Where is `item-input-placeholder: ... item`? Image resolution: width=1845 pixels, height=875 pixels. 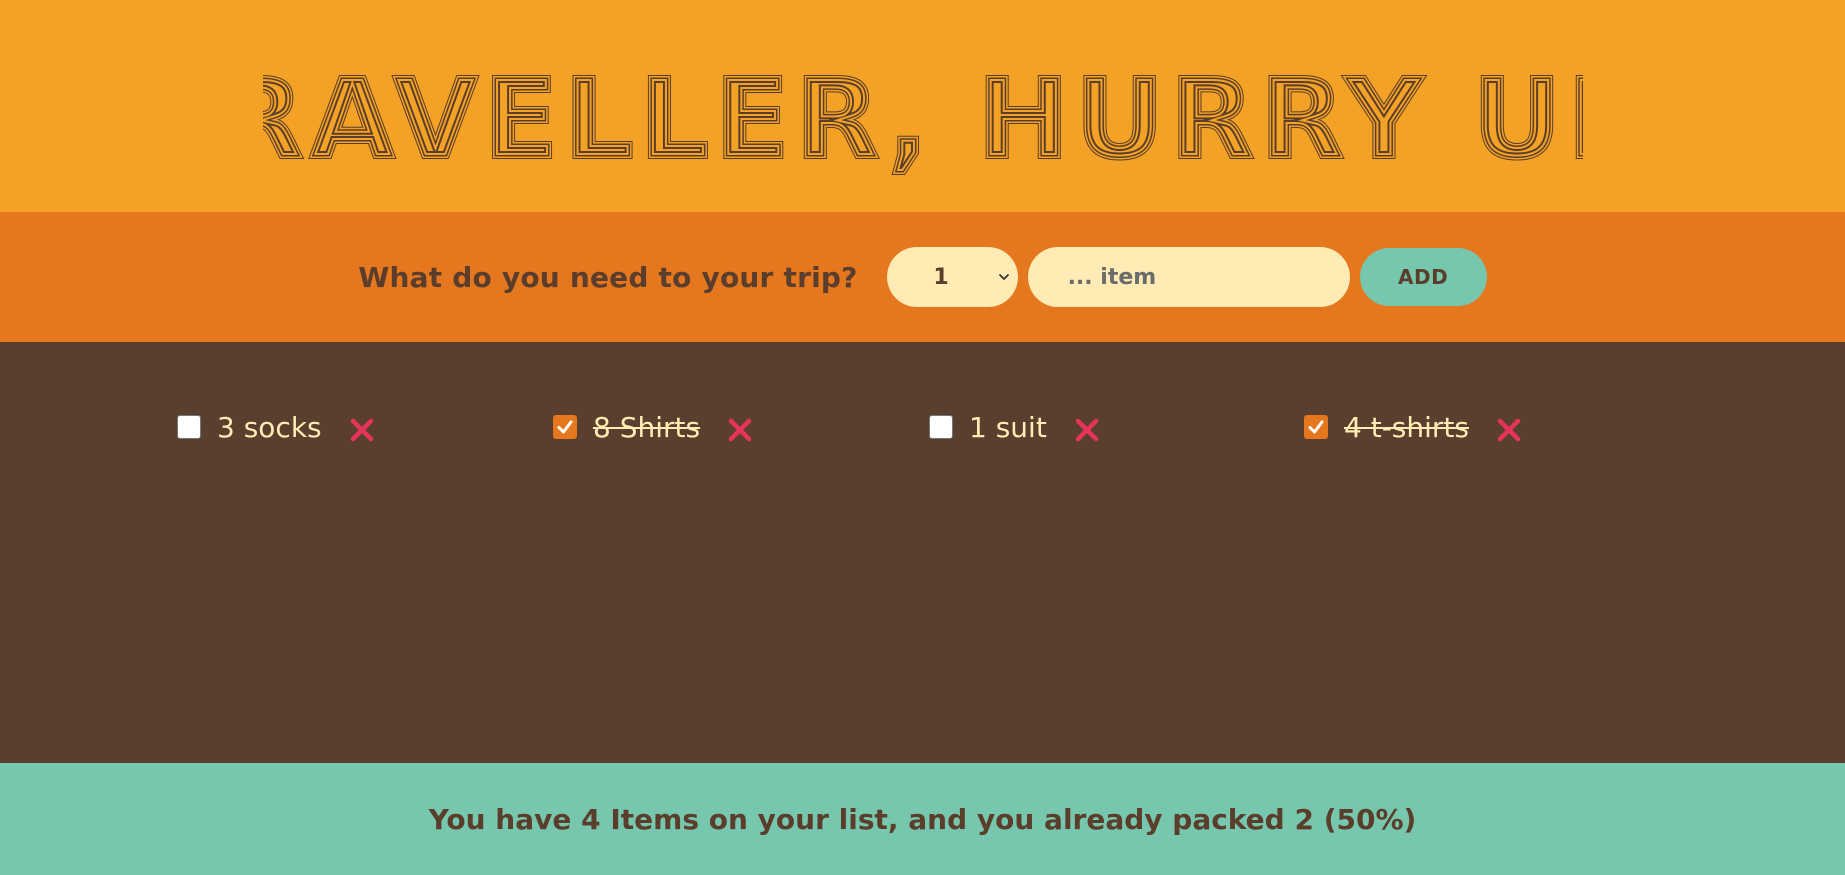
item-input-placeholder: ... item is located at coordinates (1112, 277).